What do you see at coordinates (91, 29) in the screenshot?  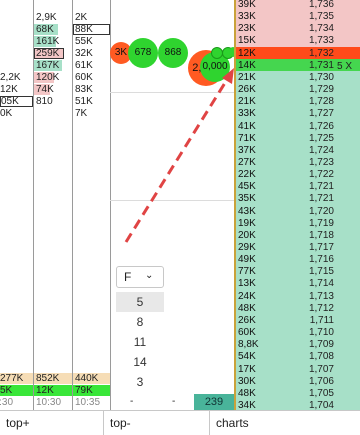 I see `col3-value: 88K` at bounding box center [91, 29].